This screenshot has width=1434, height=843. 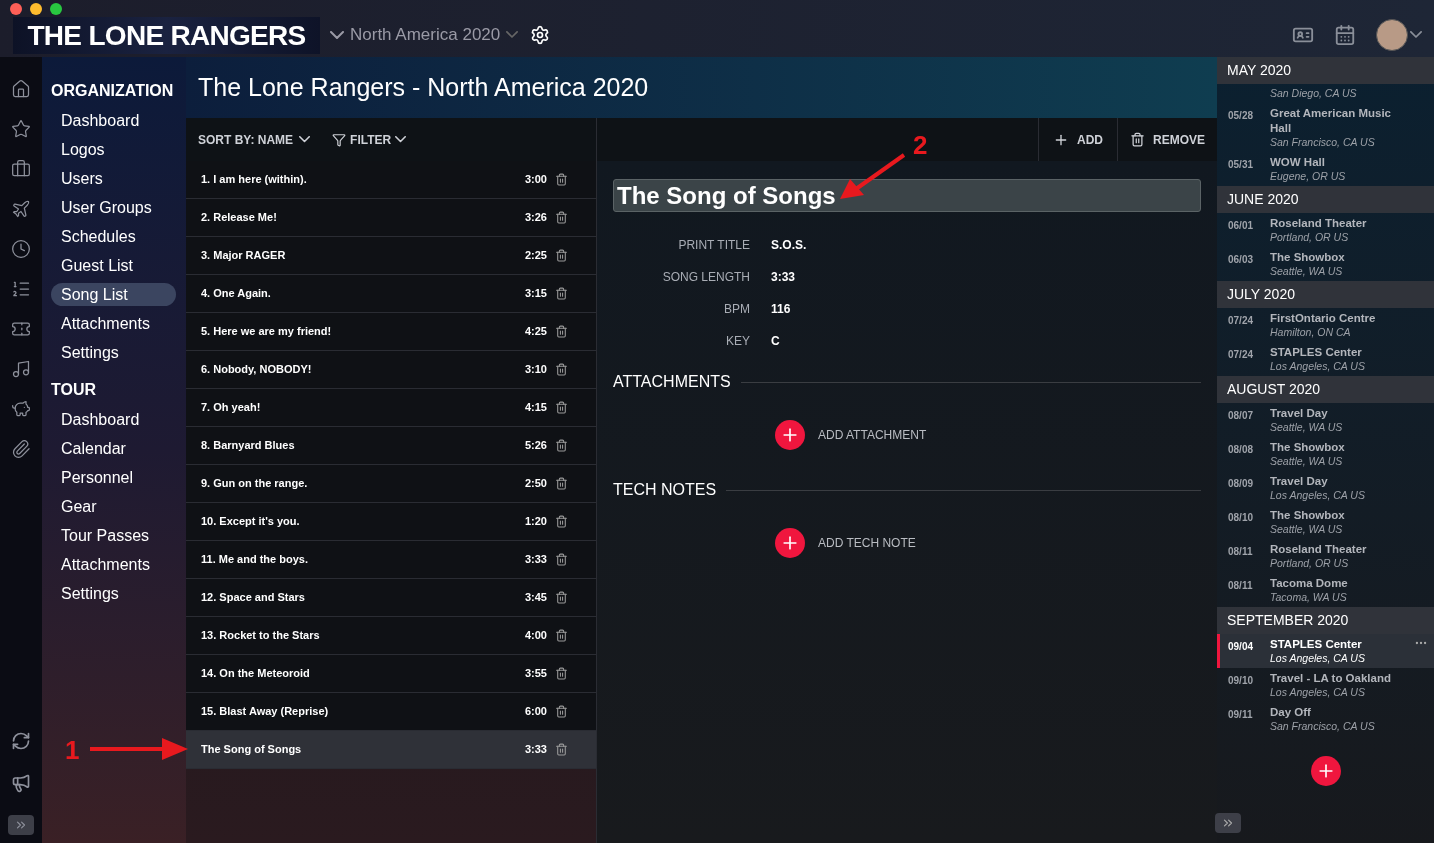 What do you see at coordinates (1325, 590) in the screenshot?
I see `event-item: 08/11 Tacoma Dome Tacoma, WA US` at bounding box center [1325, 590].